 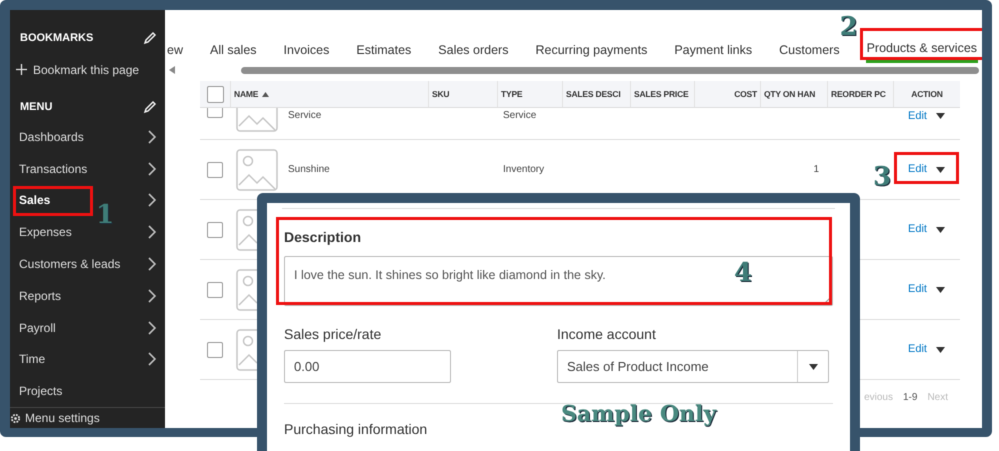 What do you see at coordinates (607, 334) in the screenshot?
I see `field-label: Income account` at bounding box center [607, 334].